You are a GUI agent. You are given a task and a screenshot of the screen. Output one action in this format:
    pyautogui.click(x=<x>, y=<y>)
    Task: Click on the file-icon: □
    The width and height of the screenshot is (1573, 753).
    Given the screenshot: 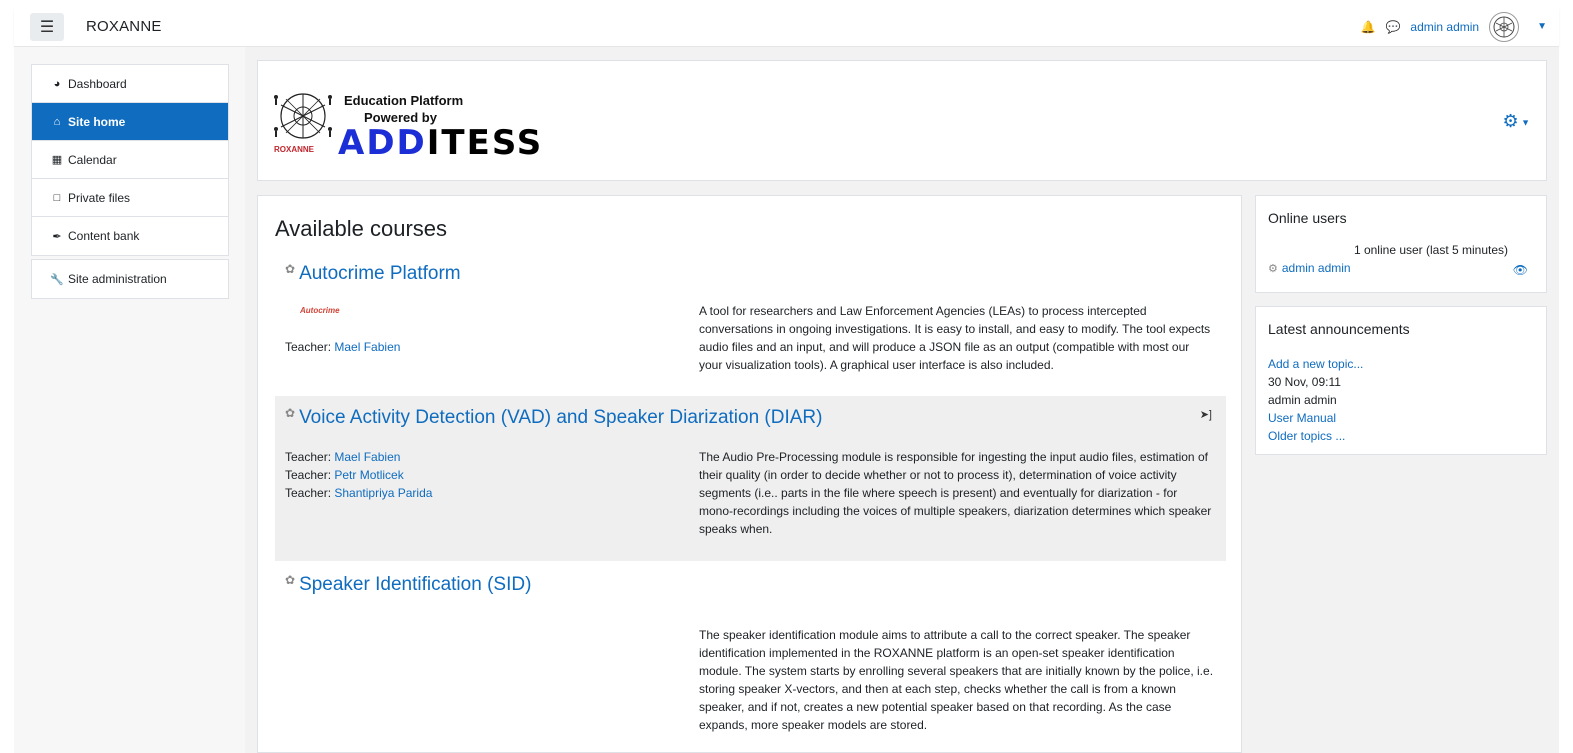 What is the action you would take?
    pyautogui.click(x=57, y=197)
    